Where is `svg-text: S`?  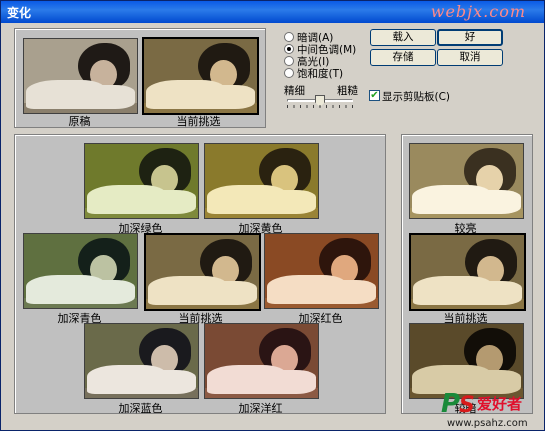
svg-text: S is located at coordinates (467, 405).